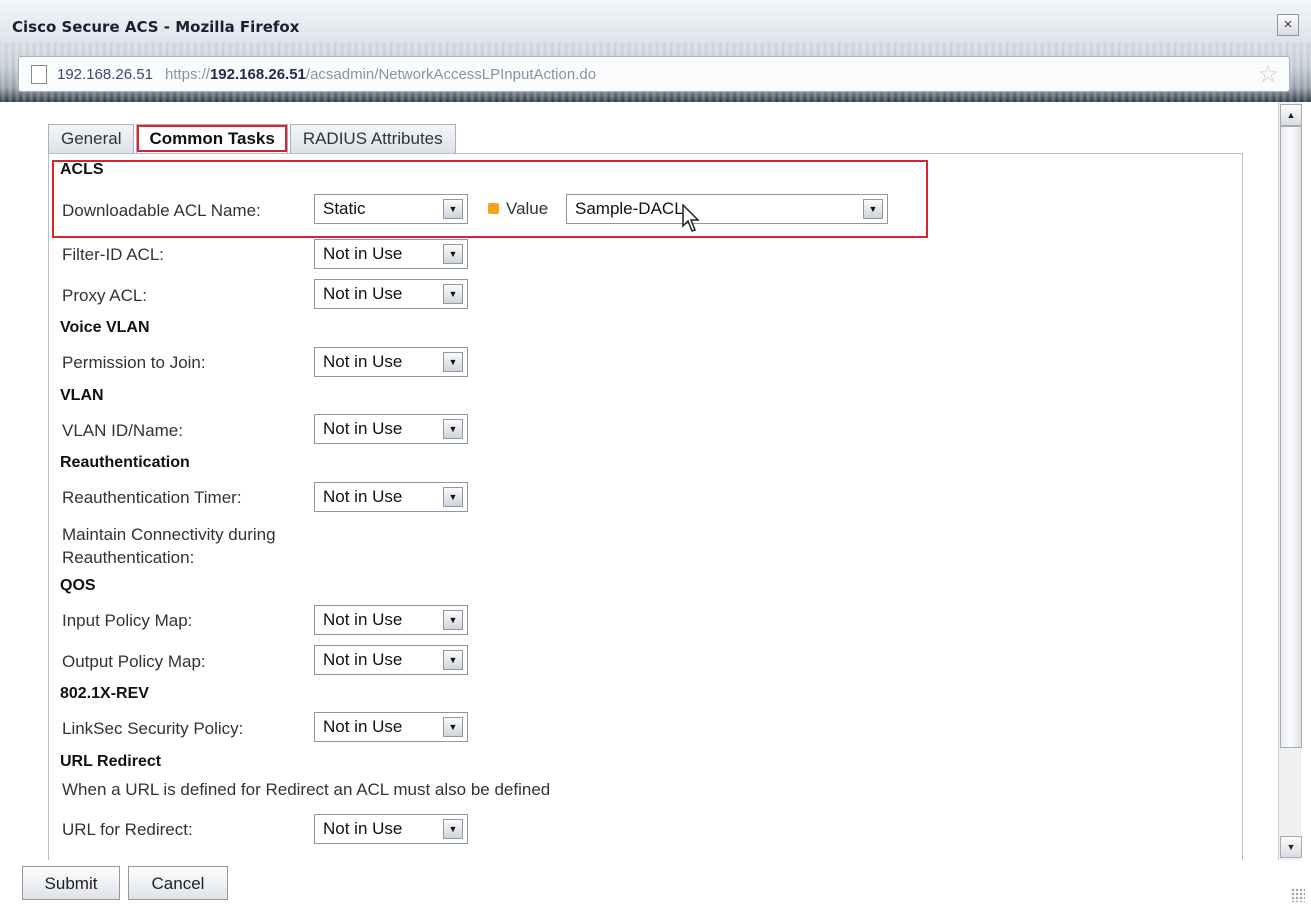 Image resolution: width=1311 pixels, height=908 pixels. What do you see at coordinates (1268, 74) in the screenshot?
I see `bookmark-star-icon: ☆` at bounding box center [1268, 74].